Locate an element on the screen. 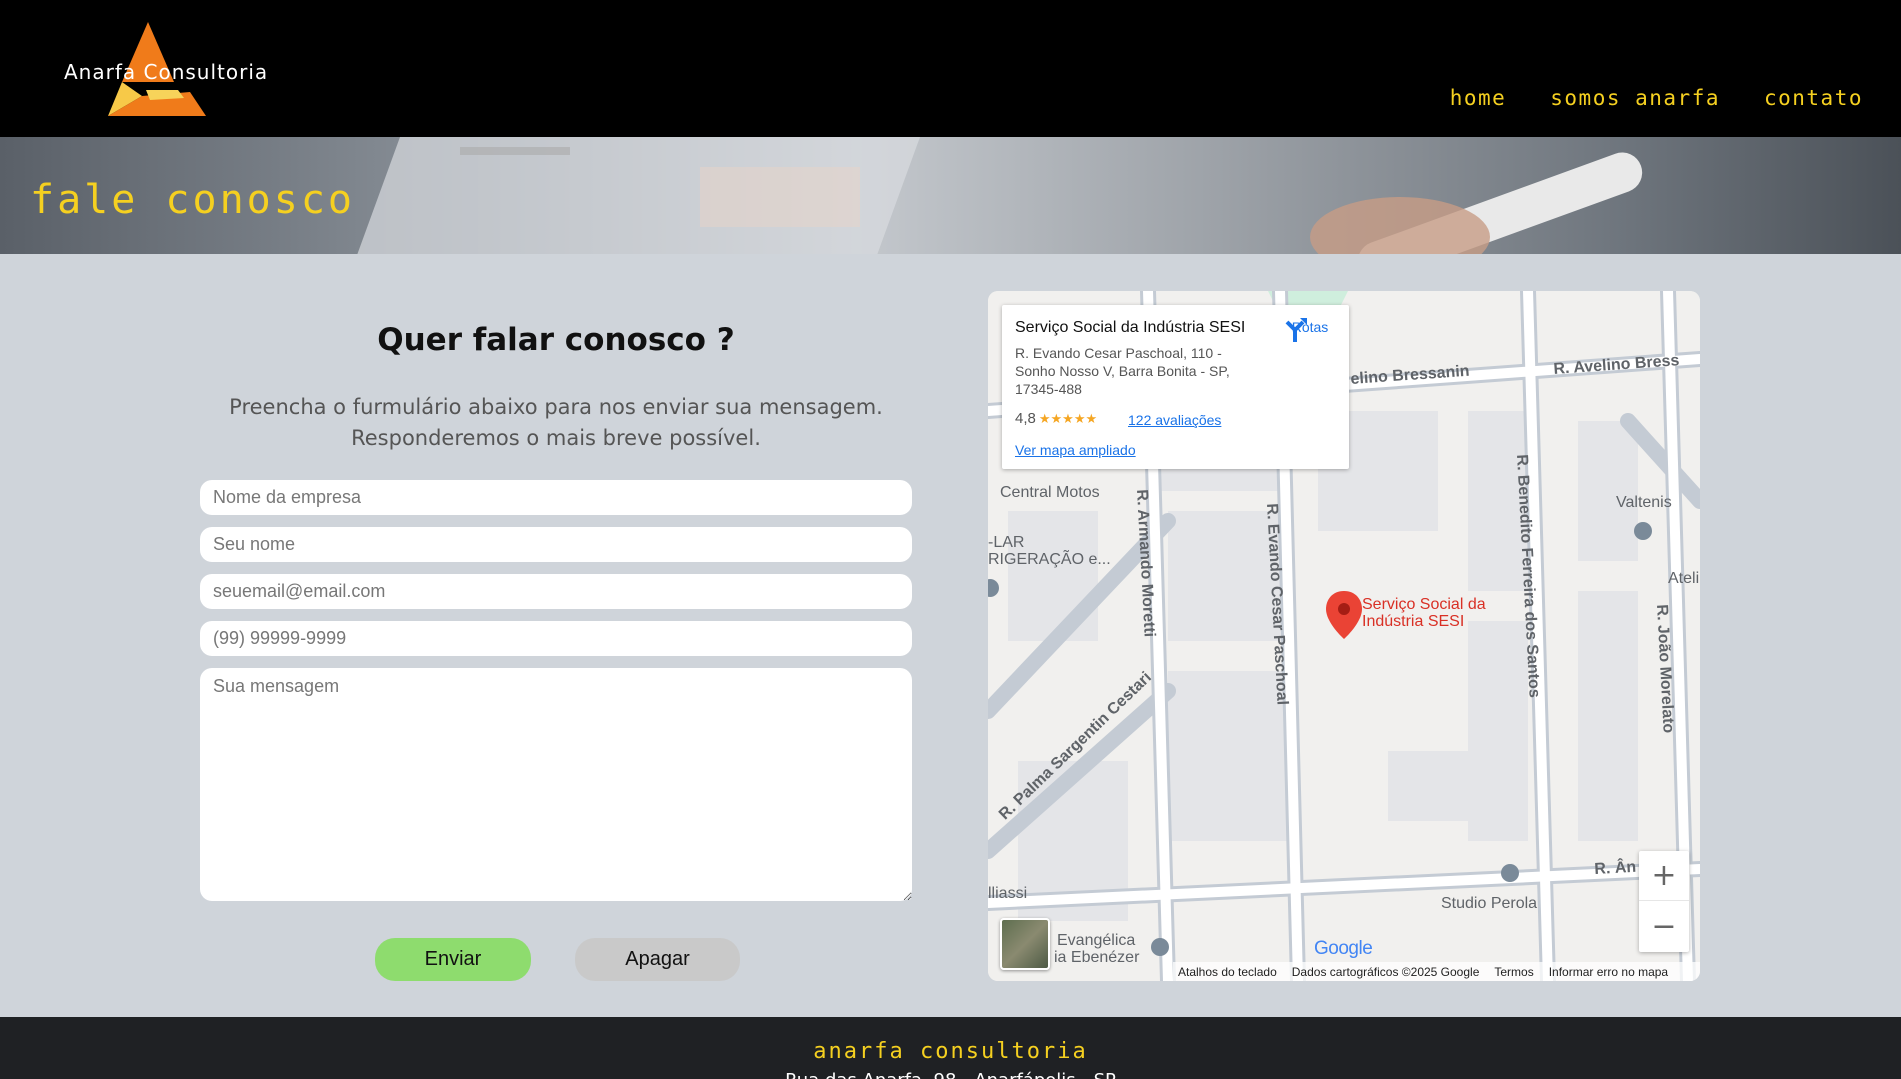 Image resolution: width=1901 pixels, height=1079 pixels. logo: Anarfa Consultoria is located at coordinates (165, 70).